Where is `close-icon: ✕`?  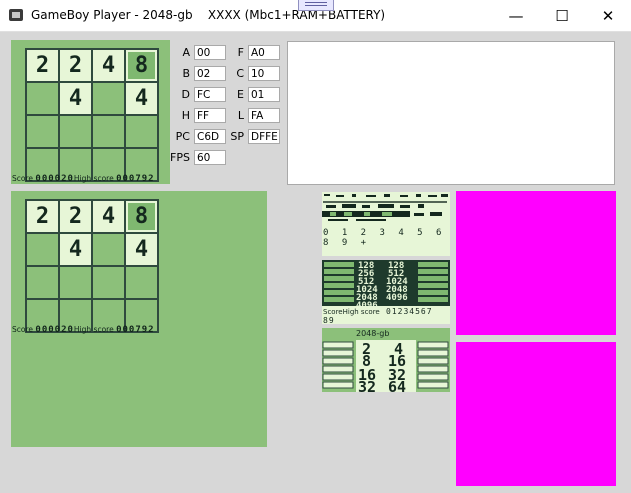 close-icon: ✕ is located at coordinates (608, 15).